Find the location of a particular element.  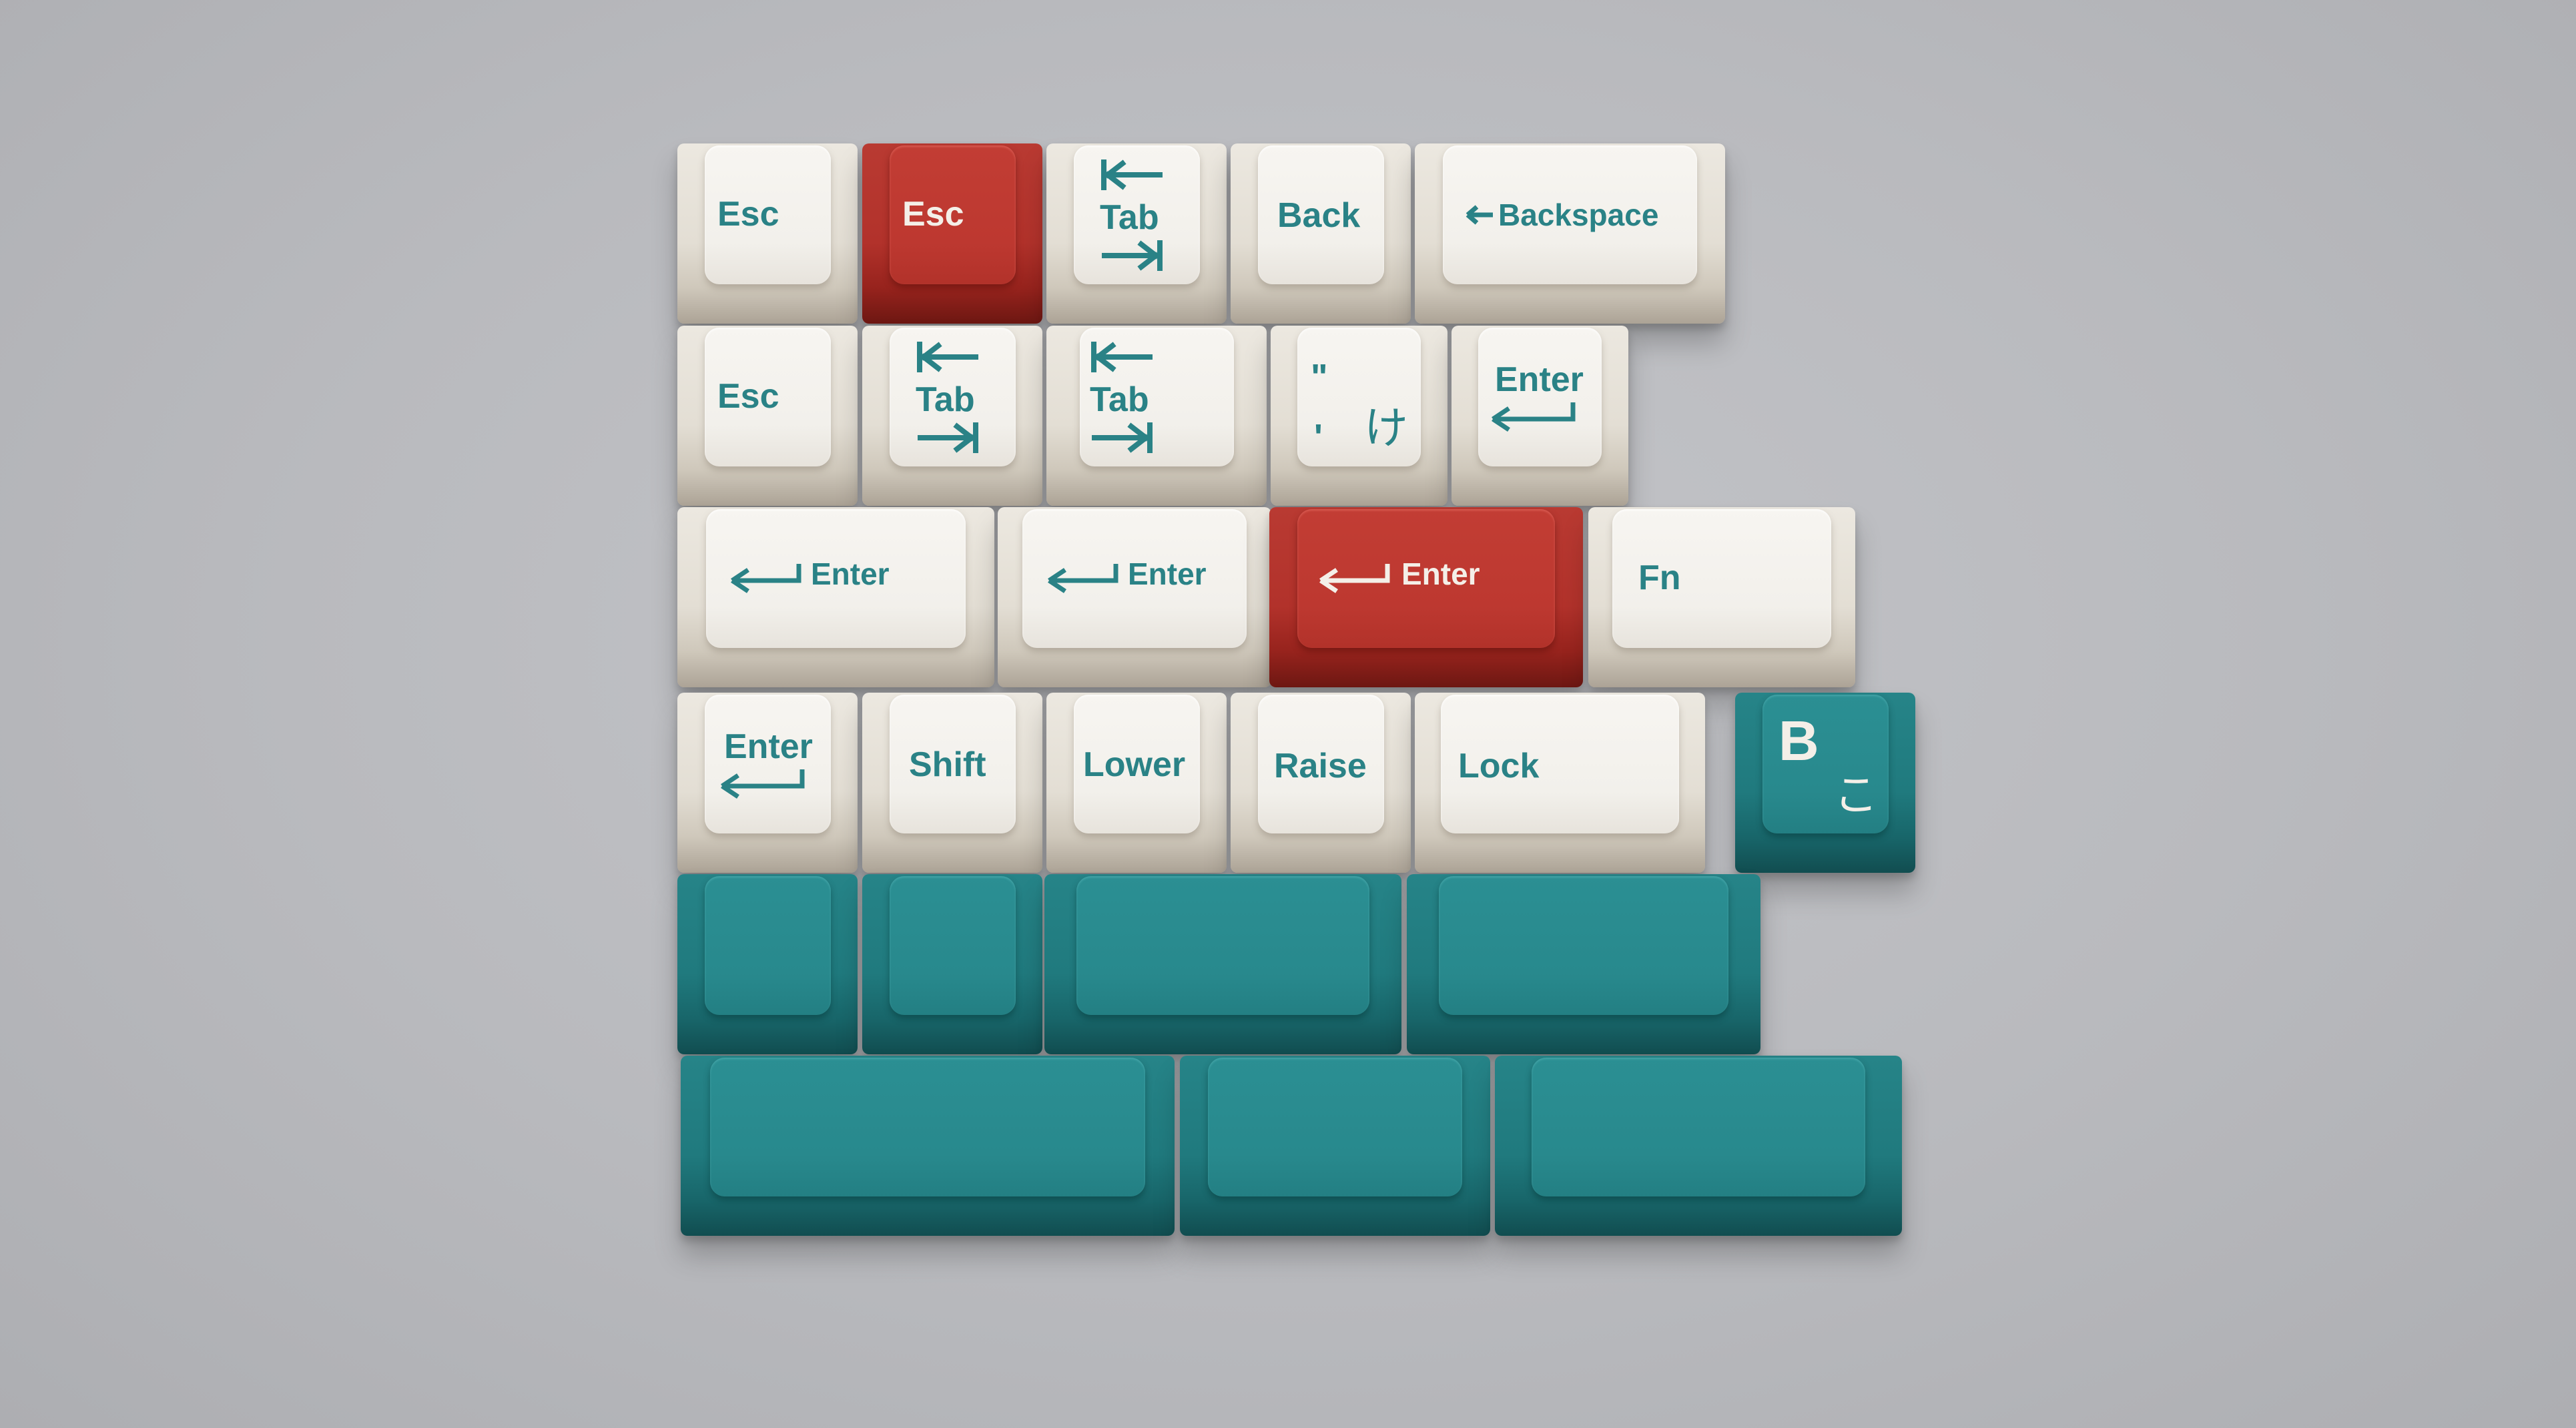

key-b-ko: B こ is located at coordinates (1825, 783).